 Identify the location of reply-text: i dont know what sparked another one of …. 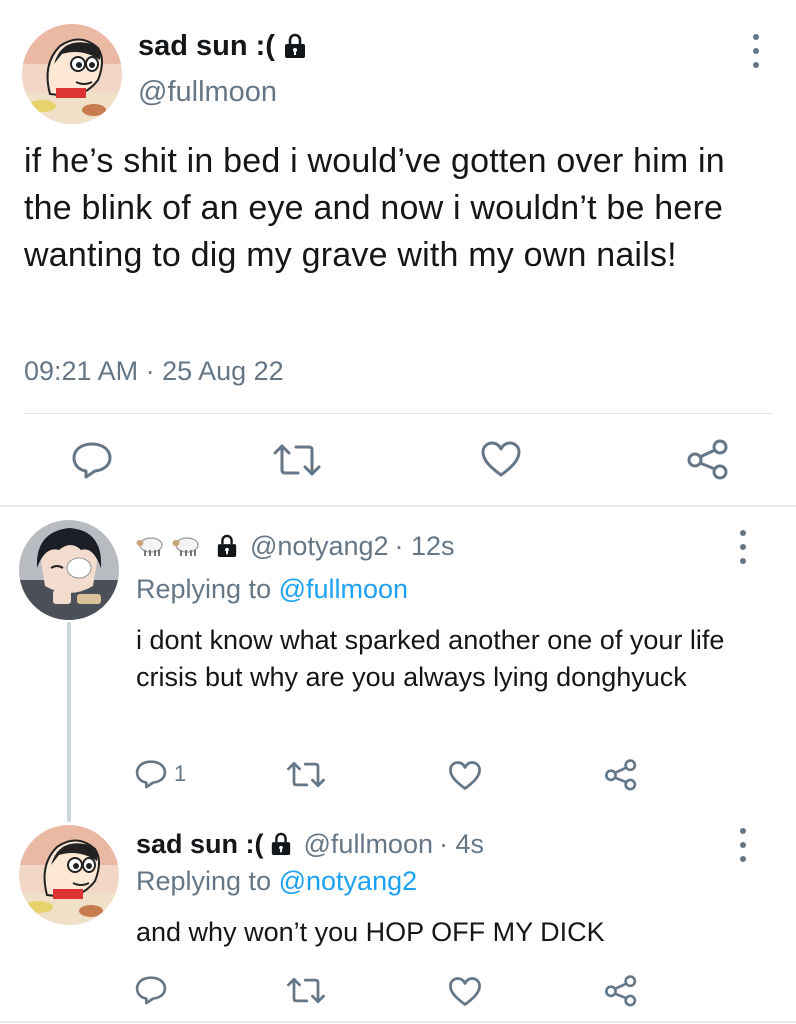
(430, 658).